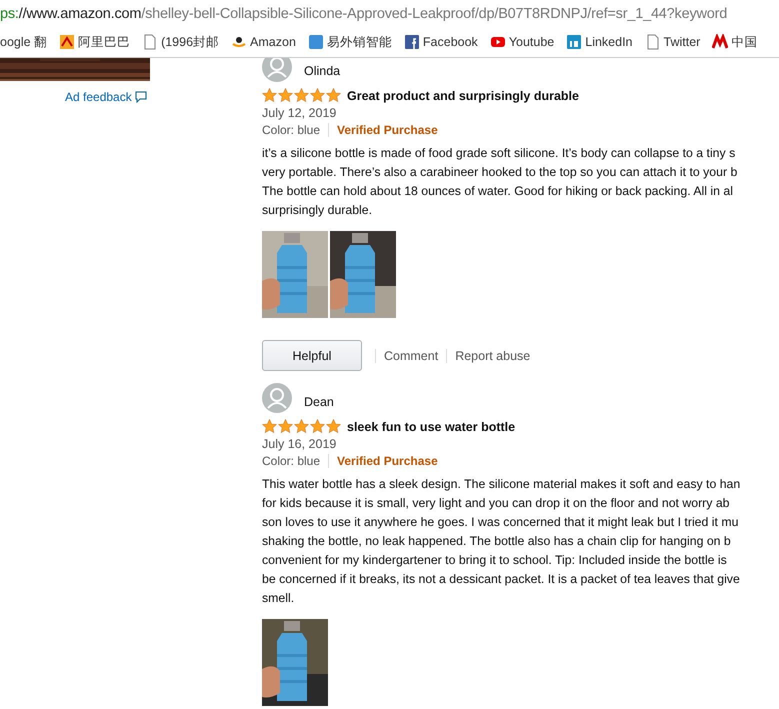 This screenshot has width=779, height=709. I want to click on bookmark: (1996封邮, so click(181, 42).